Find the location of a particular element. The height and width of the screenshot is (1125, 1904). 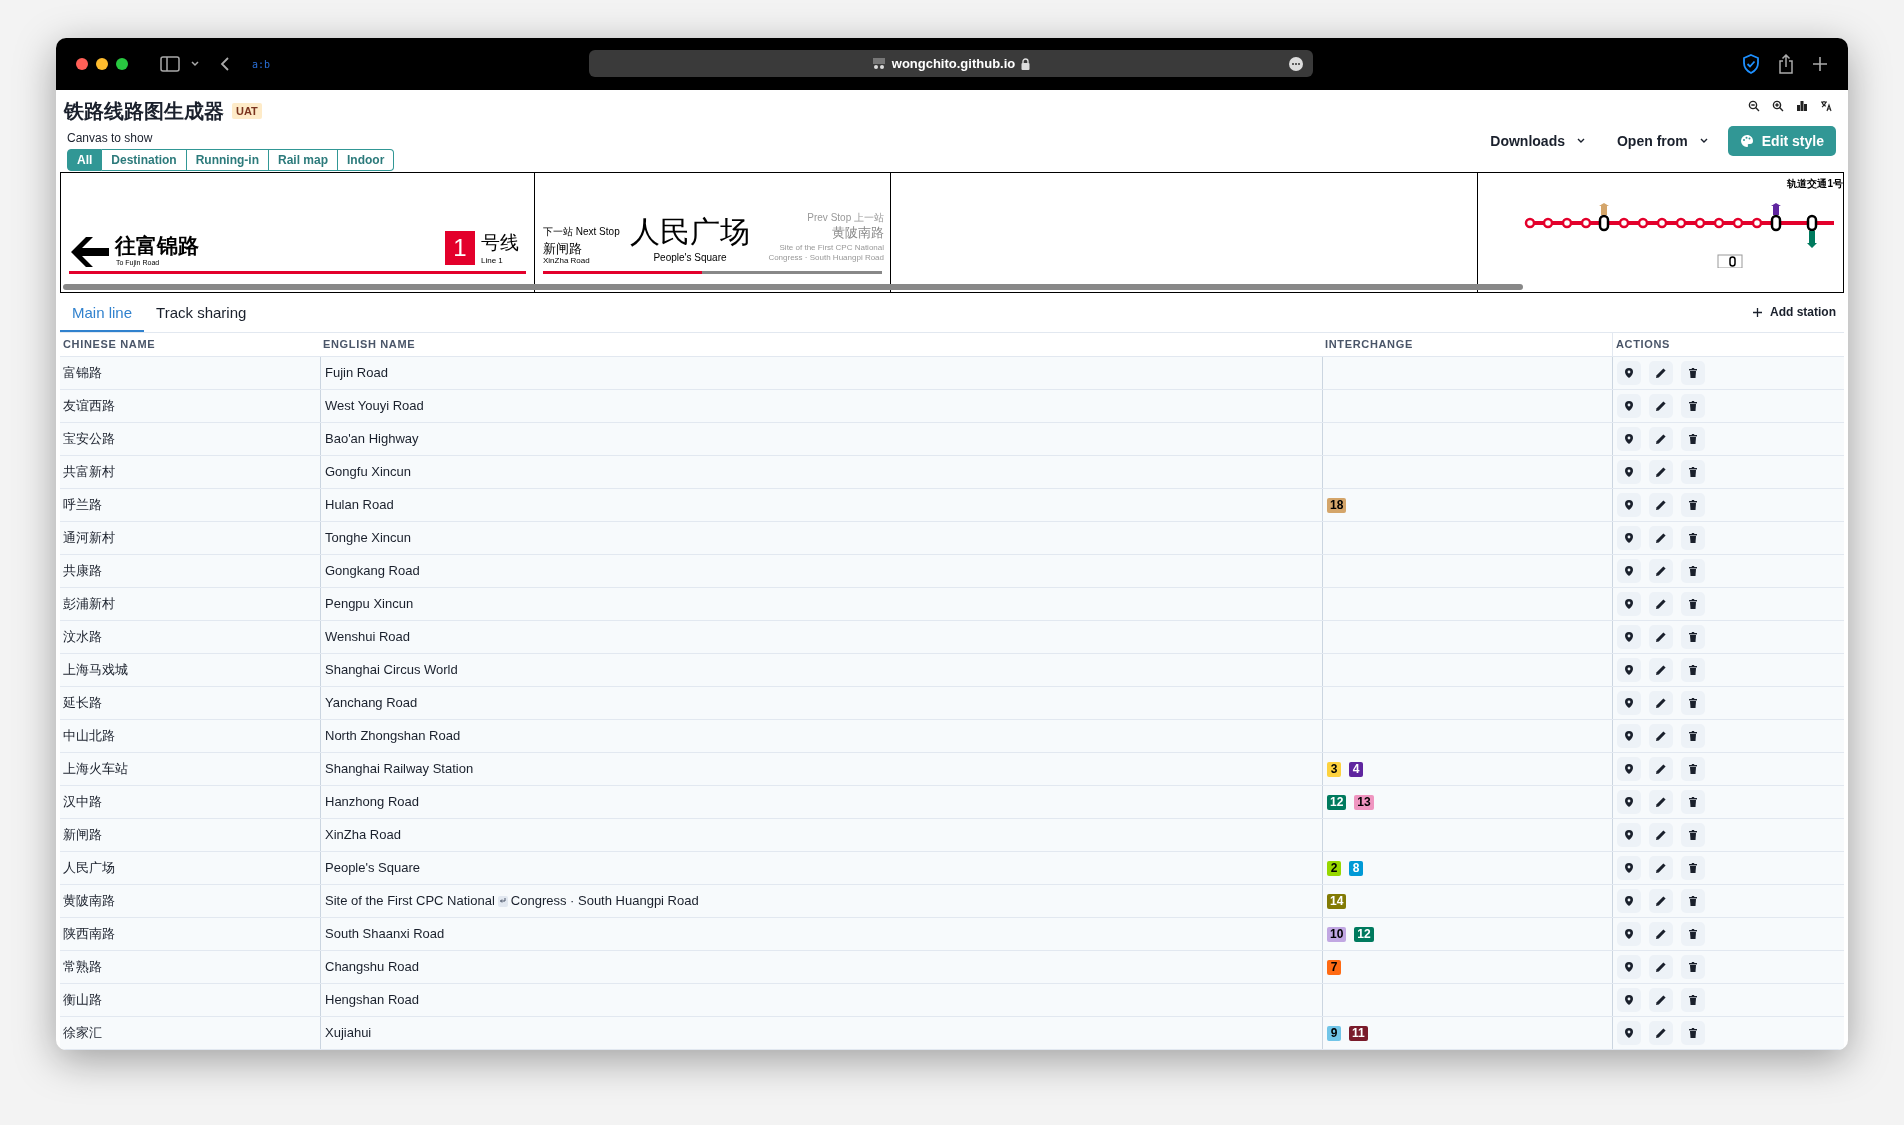

add-station-button: Add station is located at coordinates (1794, 312).